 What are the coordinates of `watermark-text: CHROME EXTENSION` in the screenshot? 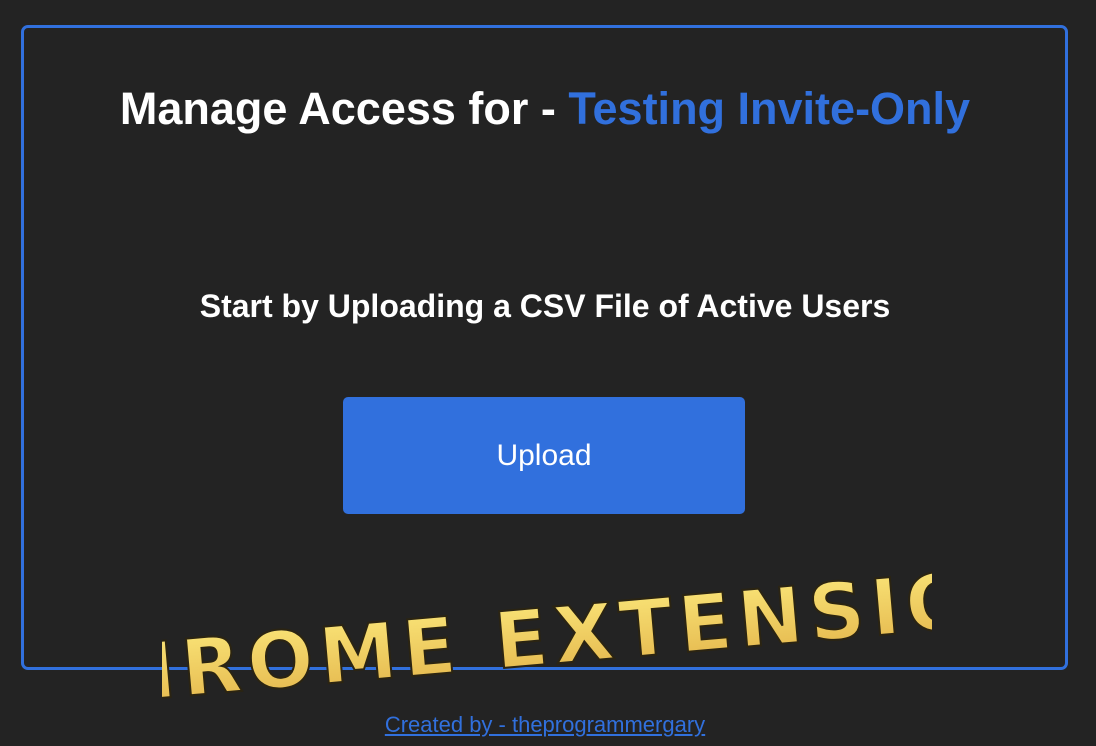 It's located at (547, 627).